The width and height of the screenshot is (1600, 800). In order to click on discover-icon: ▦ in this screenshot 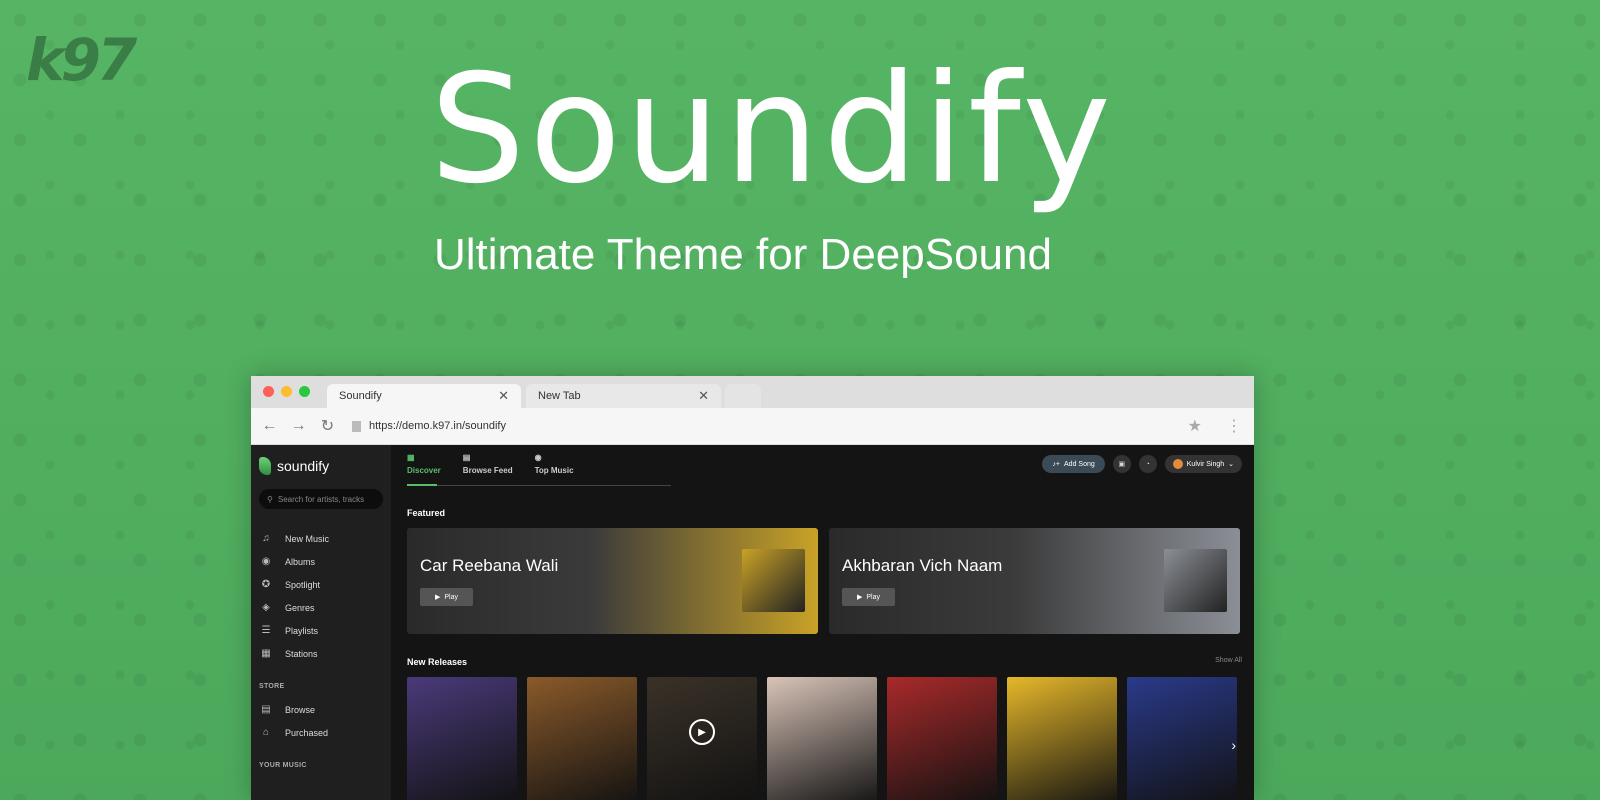, I will do `click(411, 457)`.